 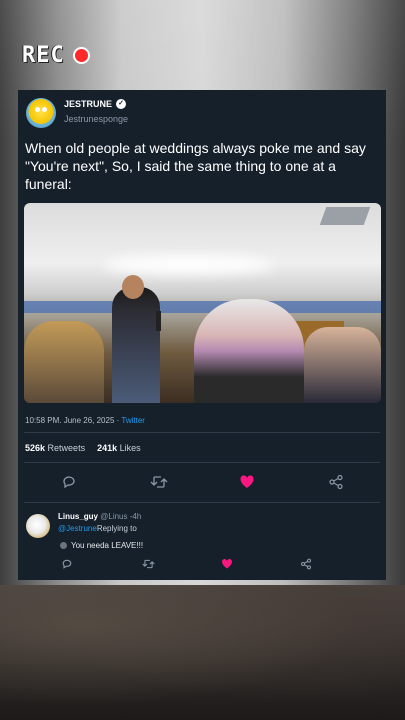 I want to click on retweets-stat: 526k Retweets, so click(x=55, y=448).